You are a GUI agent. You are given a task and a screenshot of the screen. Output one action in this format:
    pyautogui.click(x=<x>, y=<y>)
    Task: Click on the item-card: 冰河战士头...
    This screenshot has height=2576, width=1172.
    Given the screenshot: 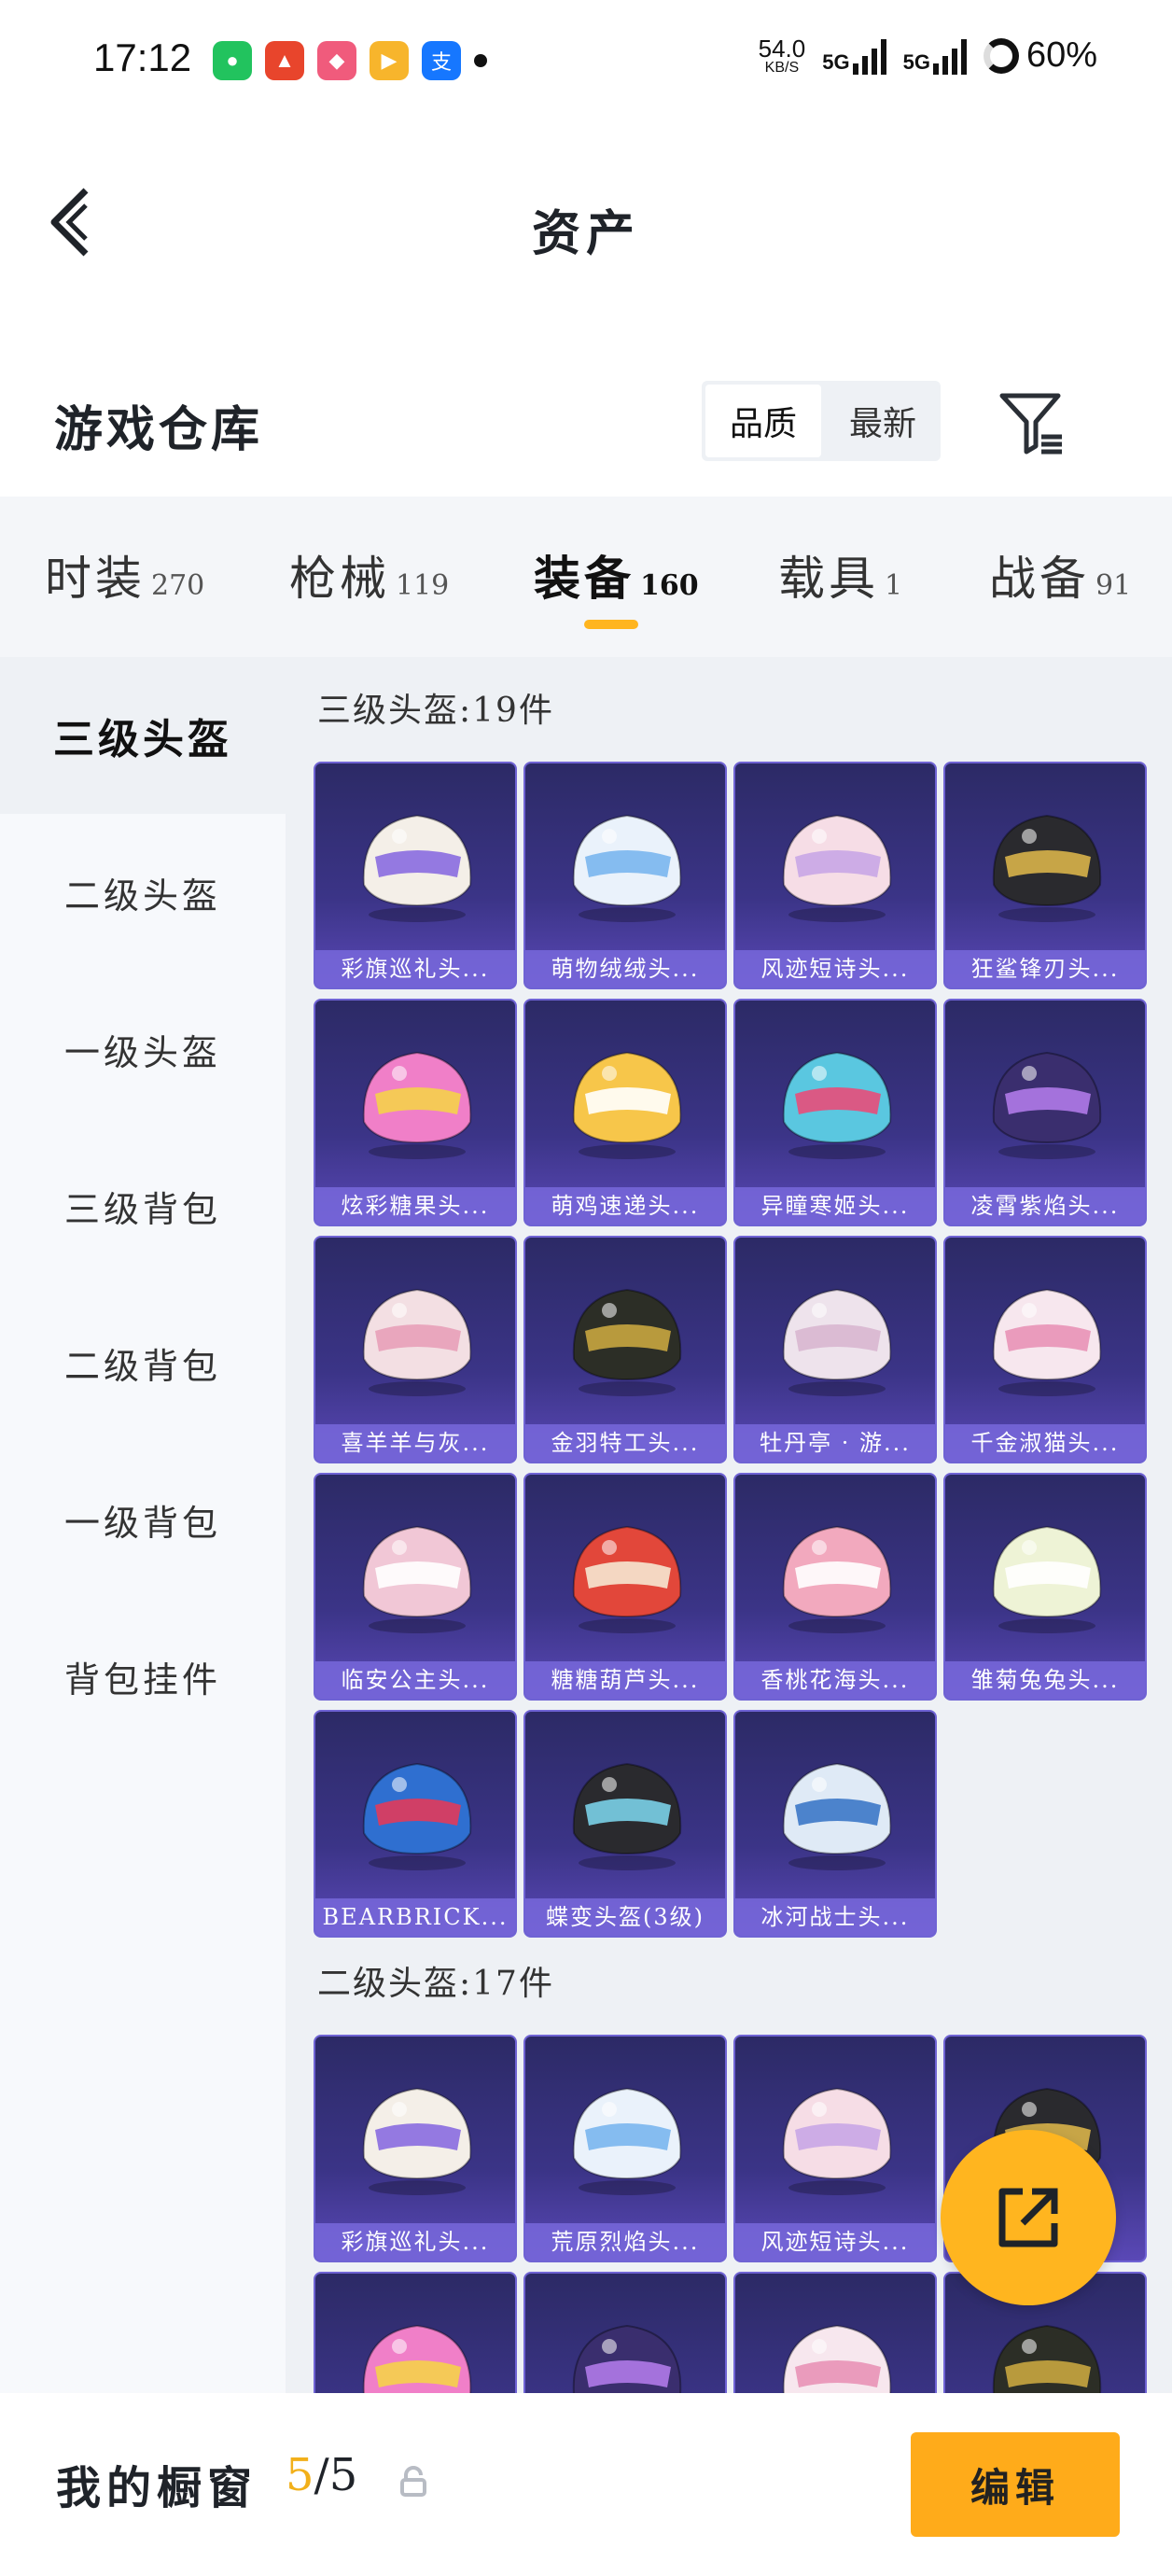 What is the action you would take?
    pyautogui.click(x=835, y=1824)
    